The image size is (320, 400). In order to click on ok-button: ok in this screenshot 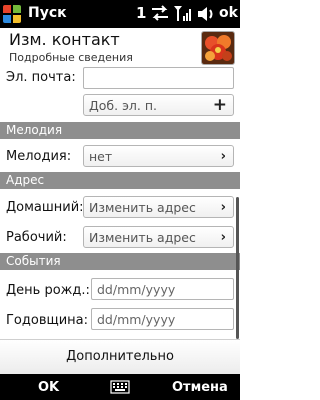, I will do `click(228, 13)`.